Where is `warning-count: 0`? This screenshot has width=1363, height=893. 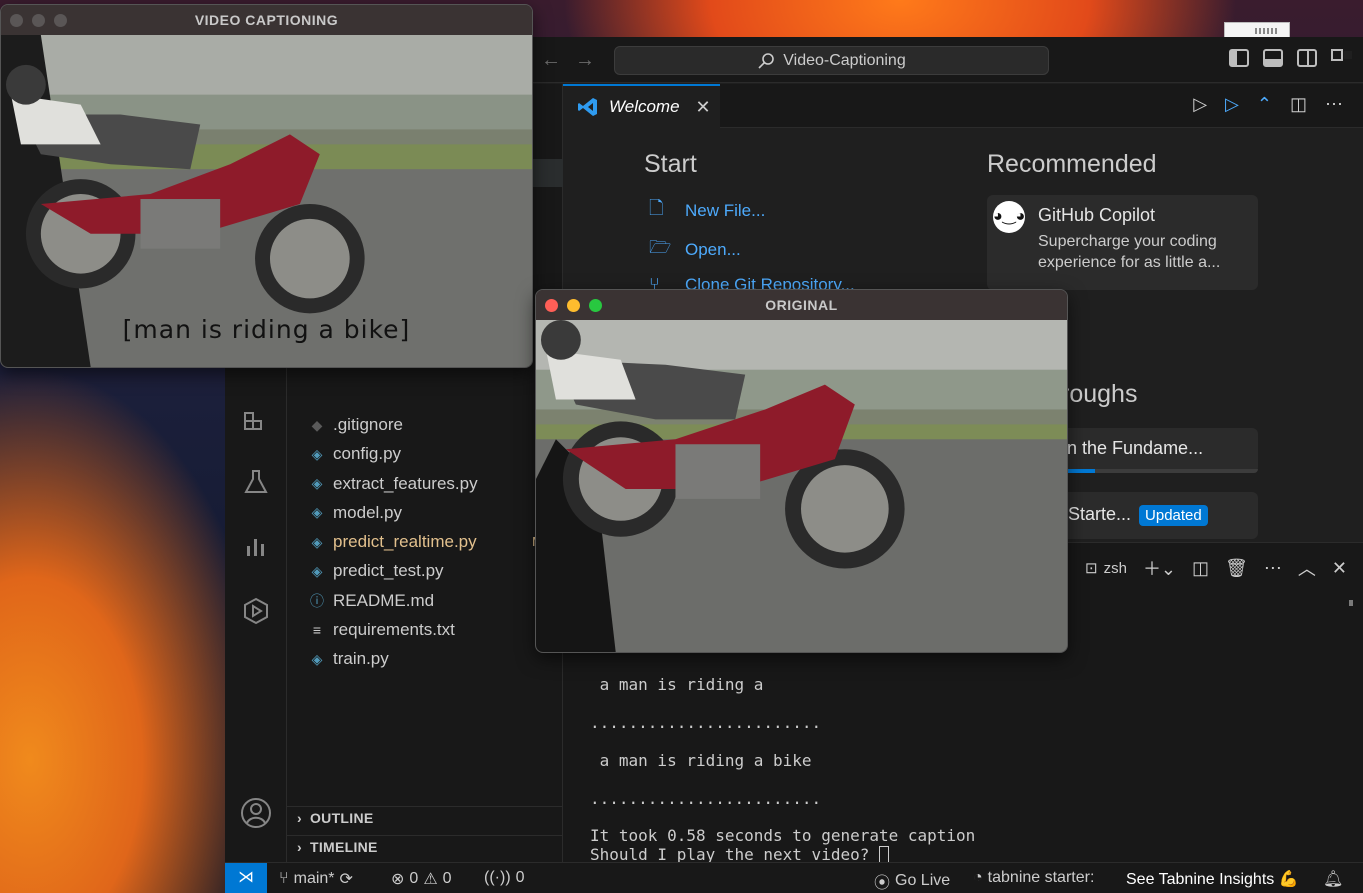
warning-count: 0 is located at coordinates (447, 878).